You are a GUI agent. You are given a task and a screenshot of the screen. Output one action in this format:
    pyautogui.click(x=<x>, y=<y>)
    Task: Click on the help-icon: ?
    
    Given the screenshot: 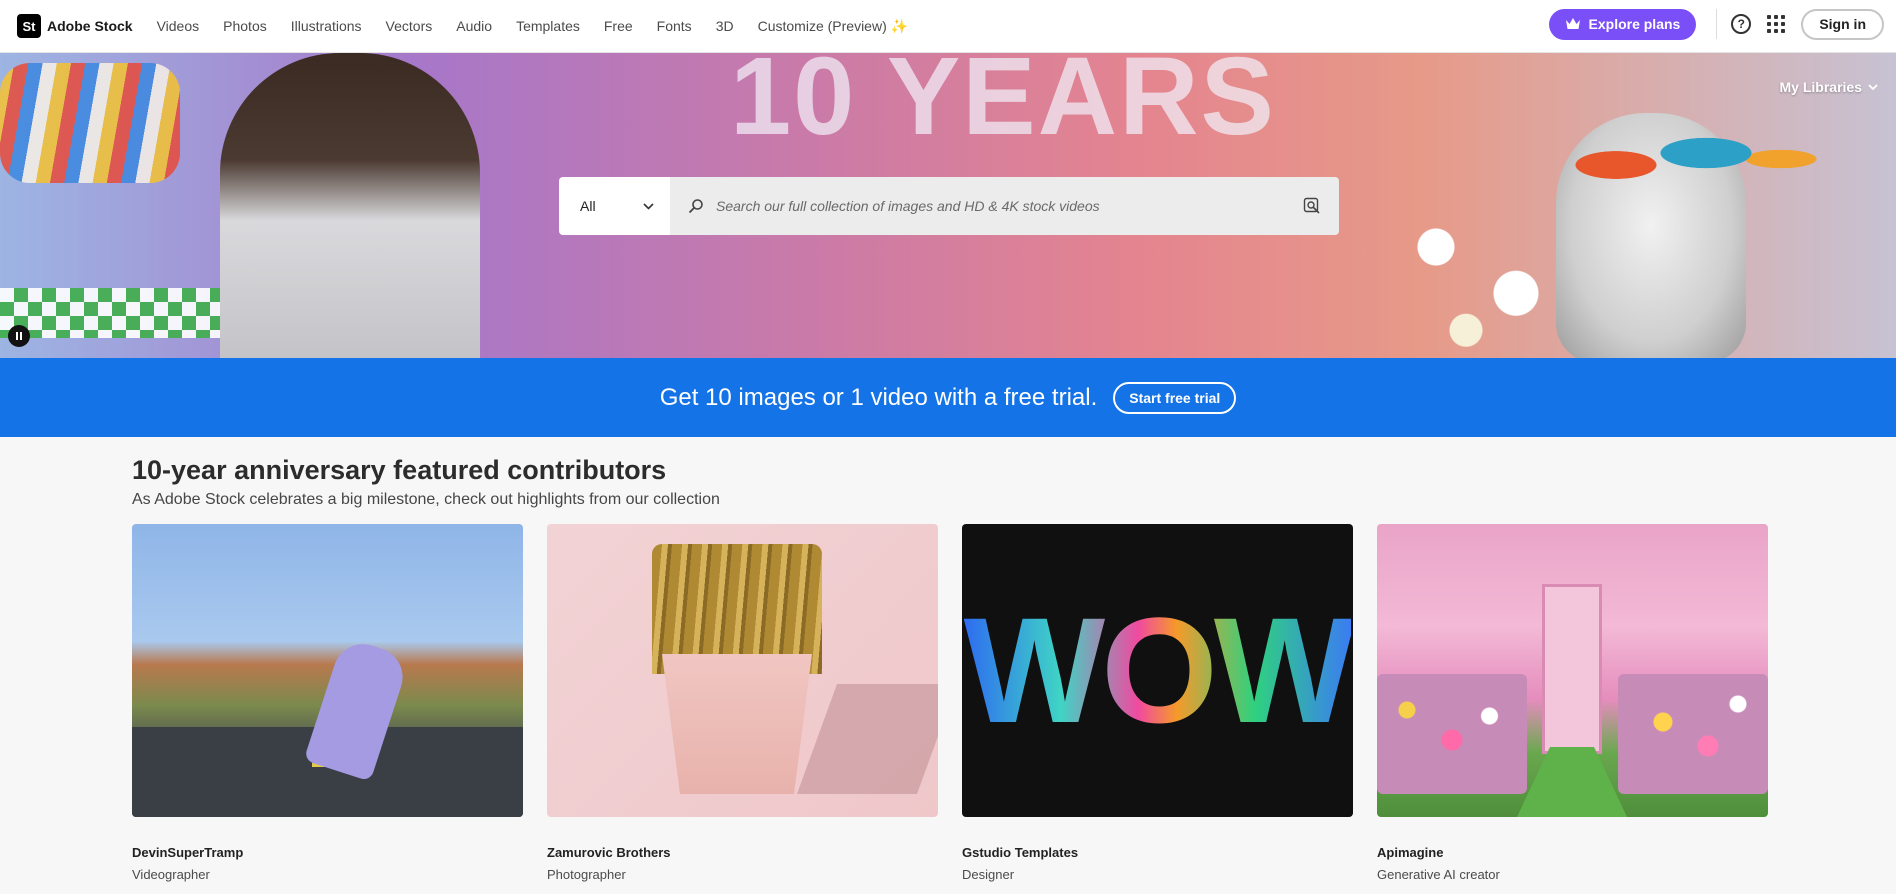 What is the action you would take?
    pyautogui.click(x=1741, y=24)
    